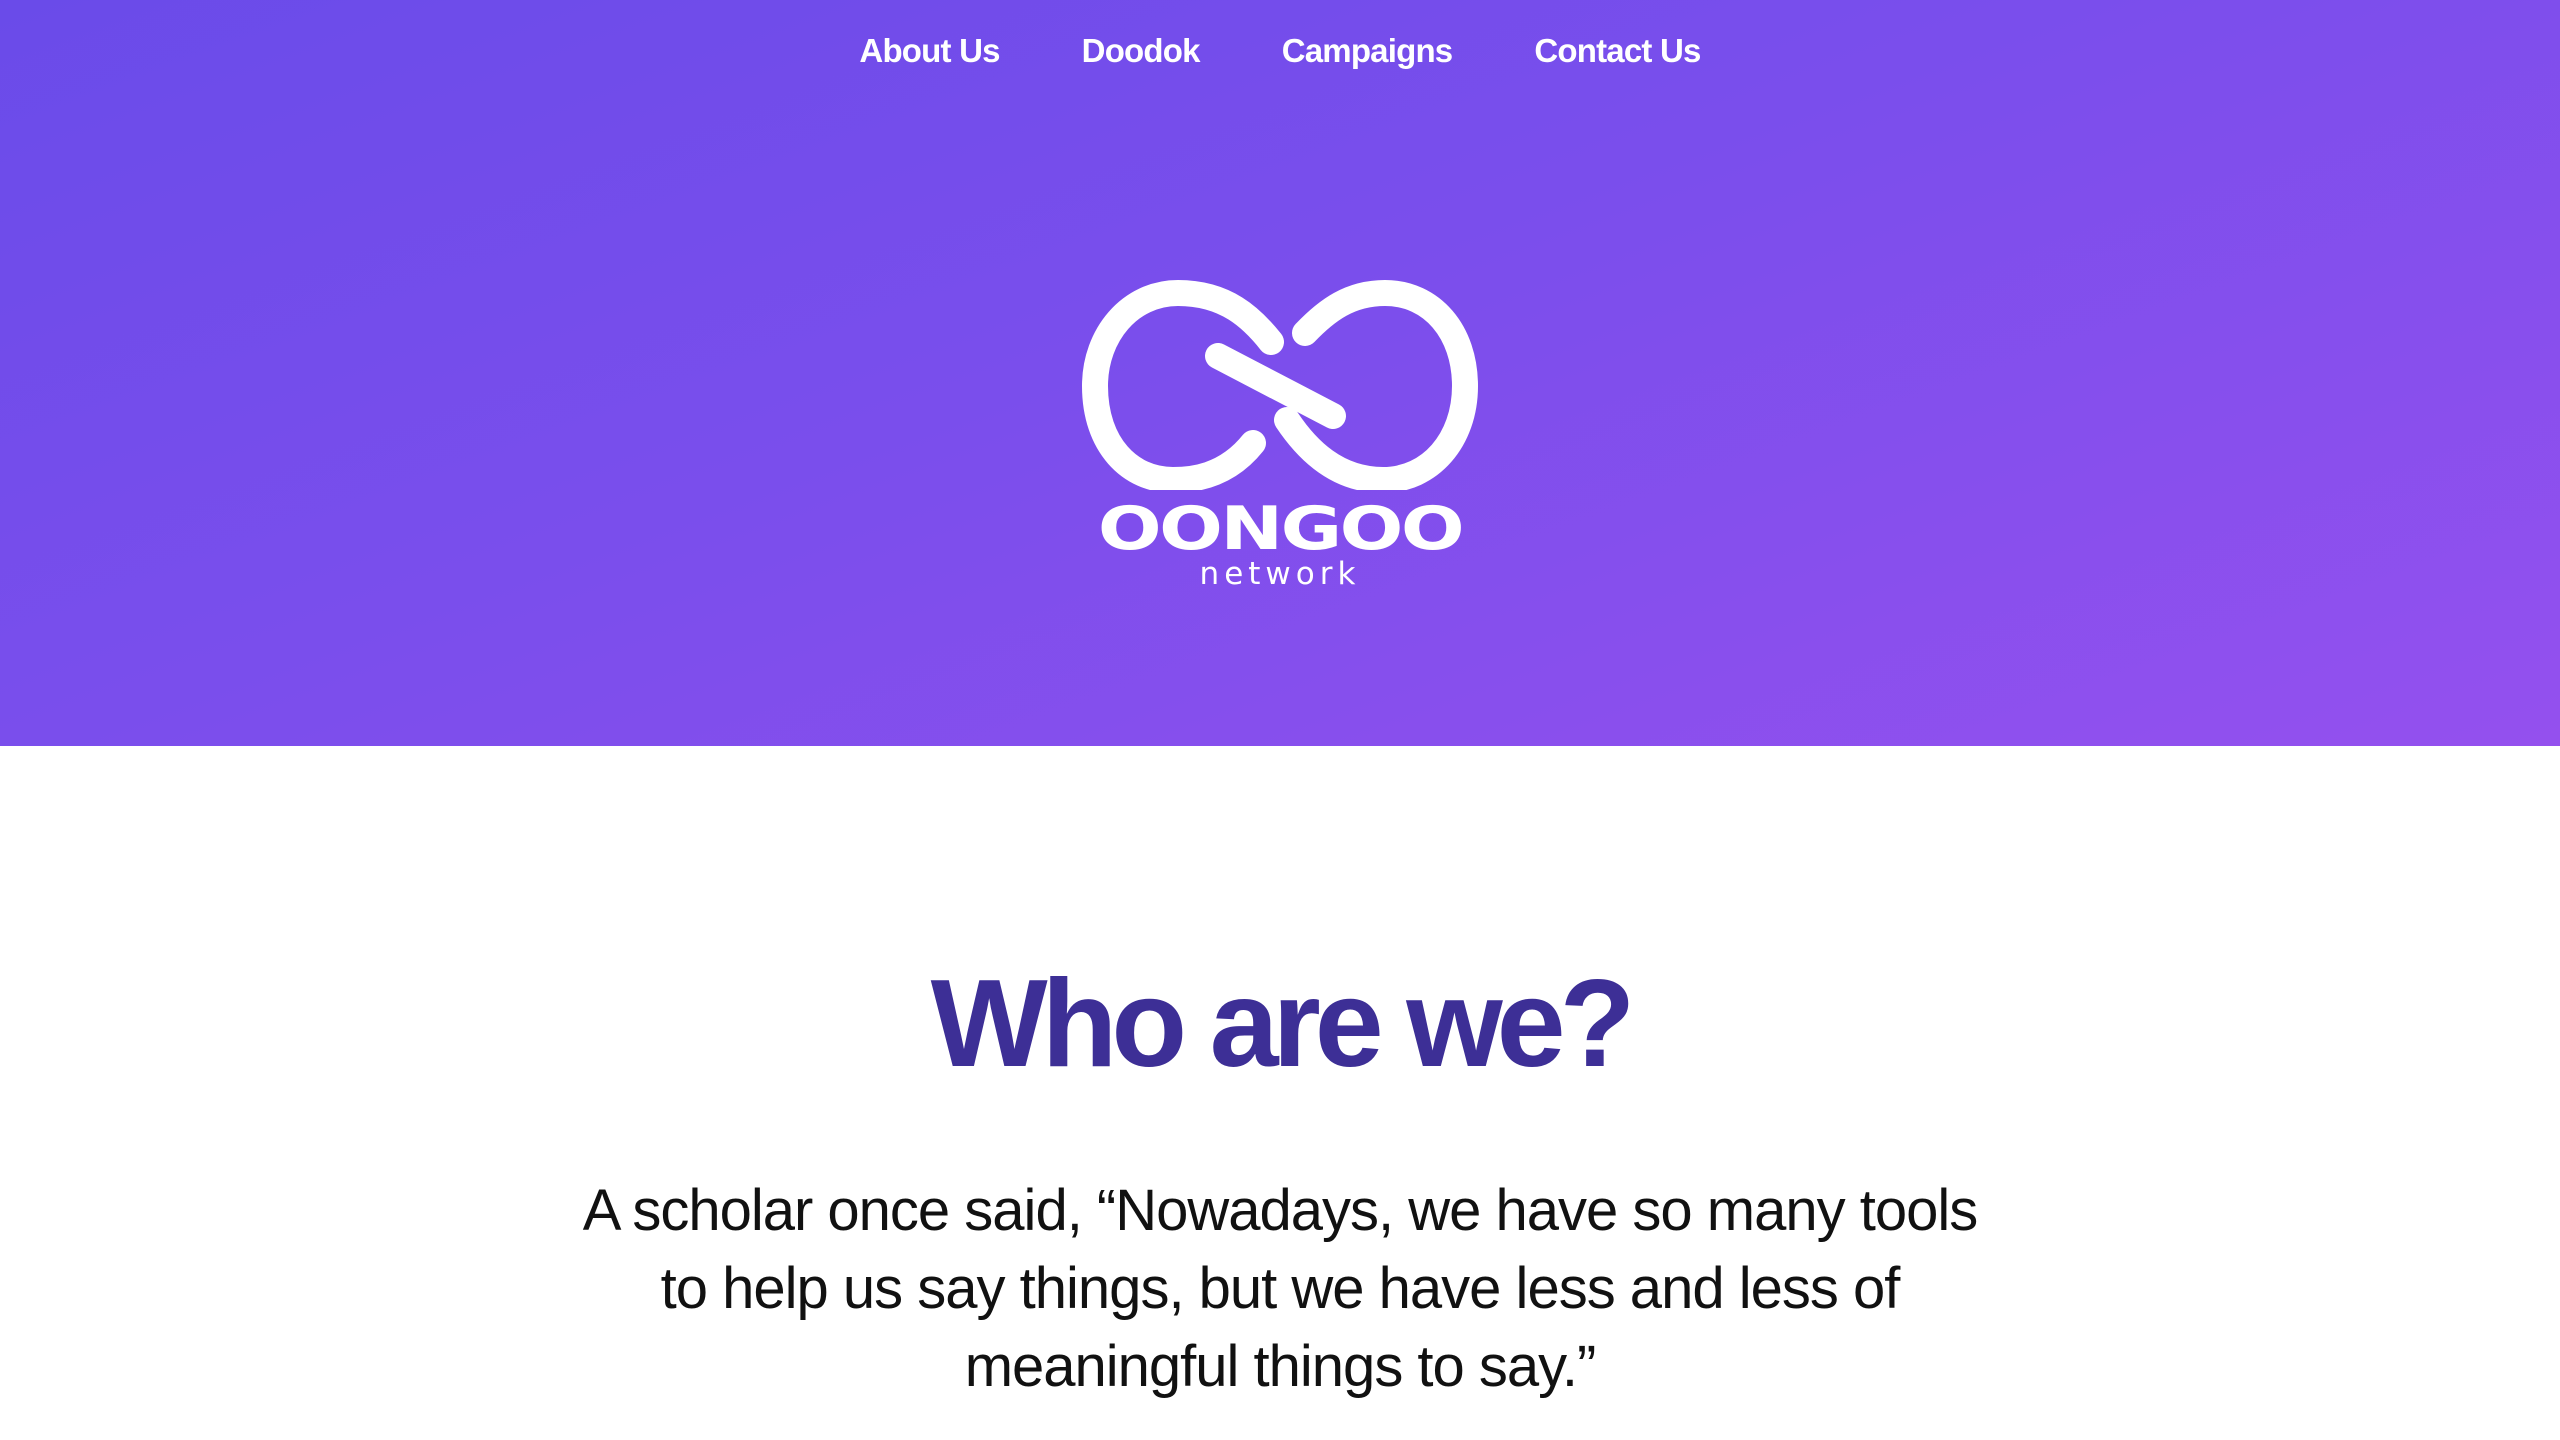 The height and width of the screenshot is (1440, 2560). I want to click on logo-wordmark: OONGOO, so click(1281, 529).